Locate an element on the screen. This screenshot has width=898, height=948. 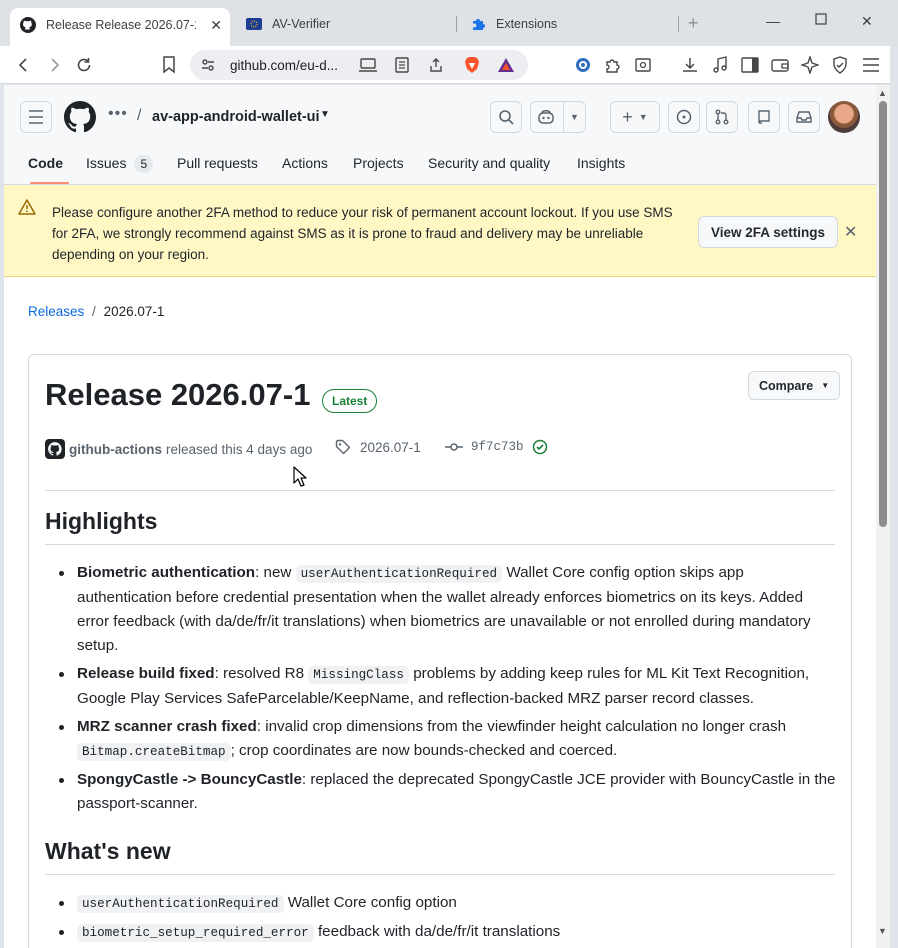
highlight-label: SpongyCastle -> BouncyCastle is located at coordinates (189, 779).